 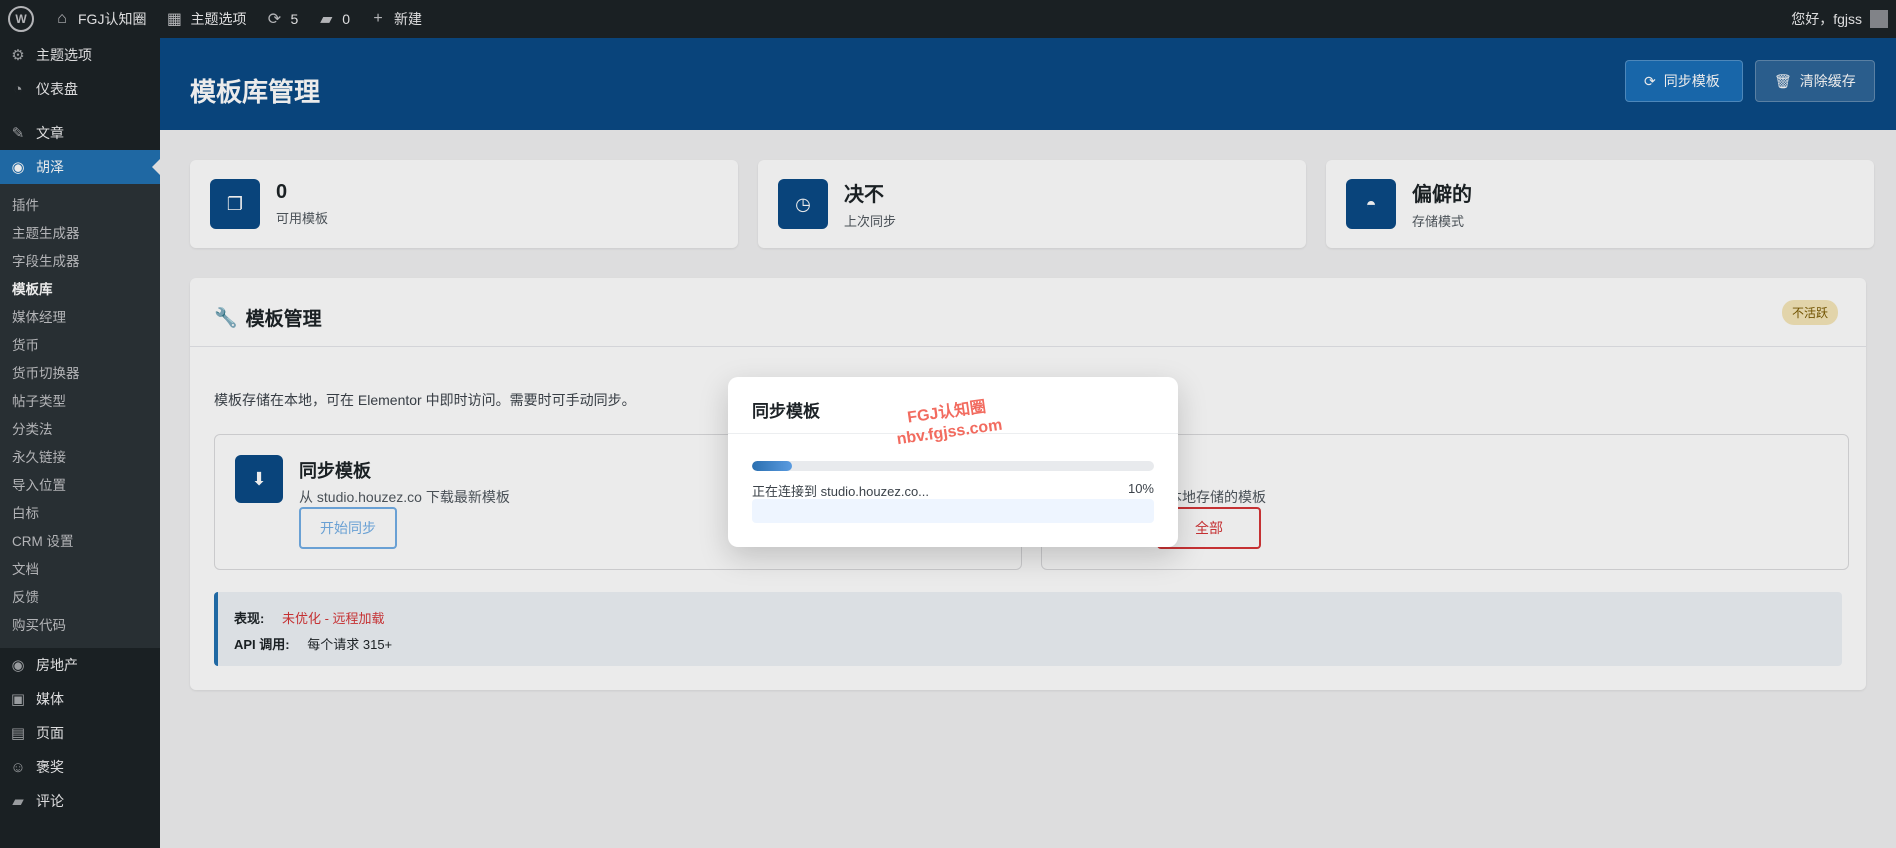 What do you see at coordinates (772, 466) in the screenshot?
I see `progress-fill` at bounding box center [772, 466].